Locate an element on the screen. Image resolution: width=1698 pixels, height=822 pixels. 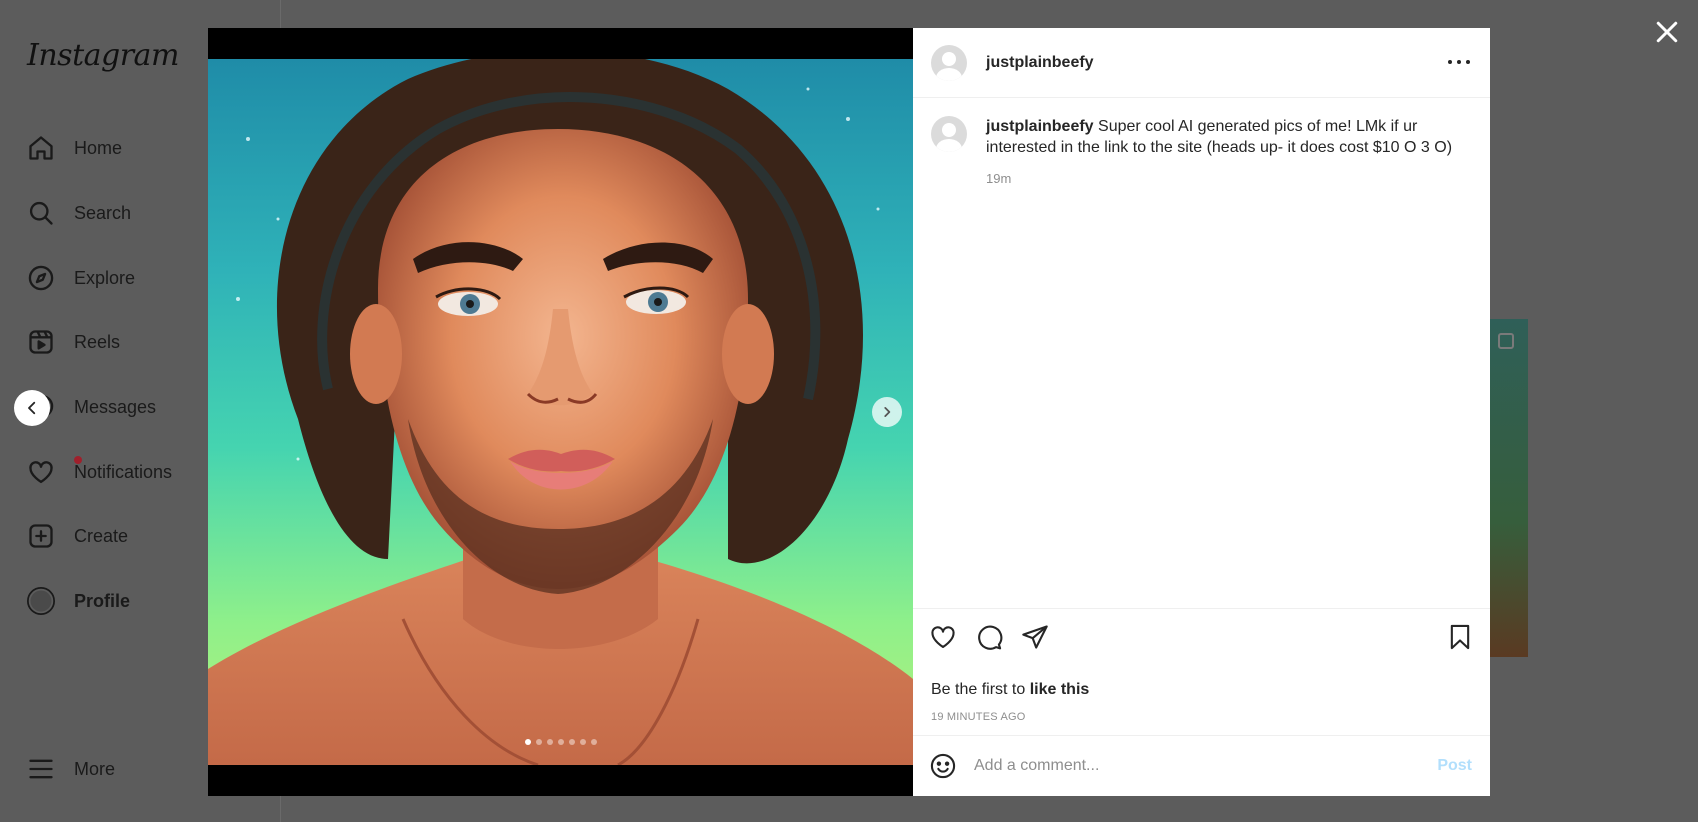
likes-prefix: Be the first to is located at coordinates (980, 689).